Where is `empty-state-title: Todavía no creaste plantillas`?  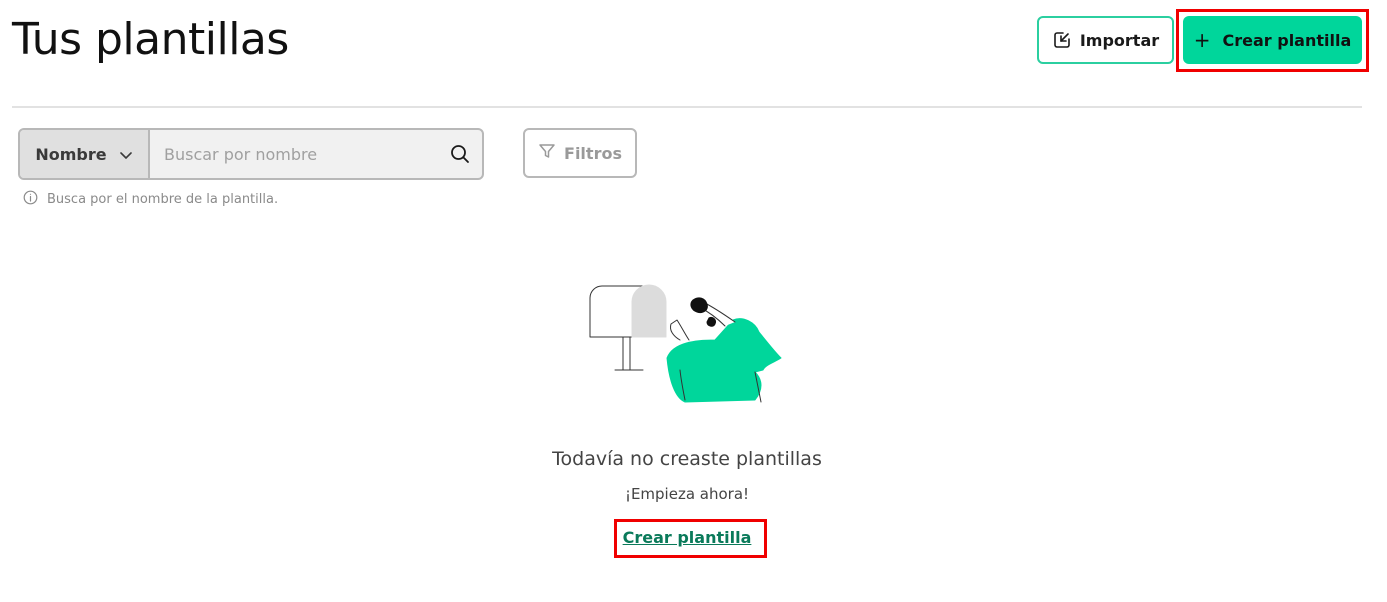 empty-state-title: Todavía no creaste plantillas is located at coordinates (687, 459).